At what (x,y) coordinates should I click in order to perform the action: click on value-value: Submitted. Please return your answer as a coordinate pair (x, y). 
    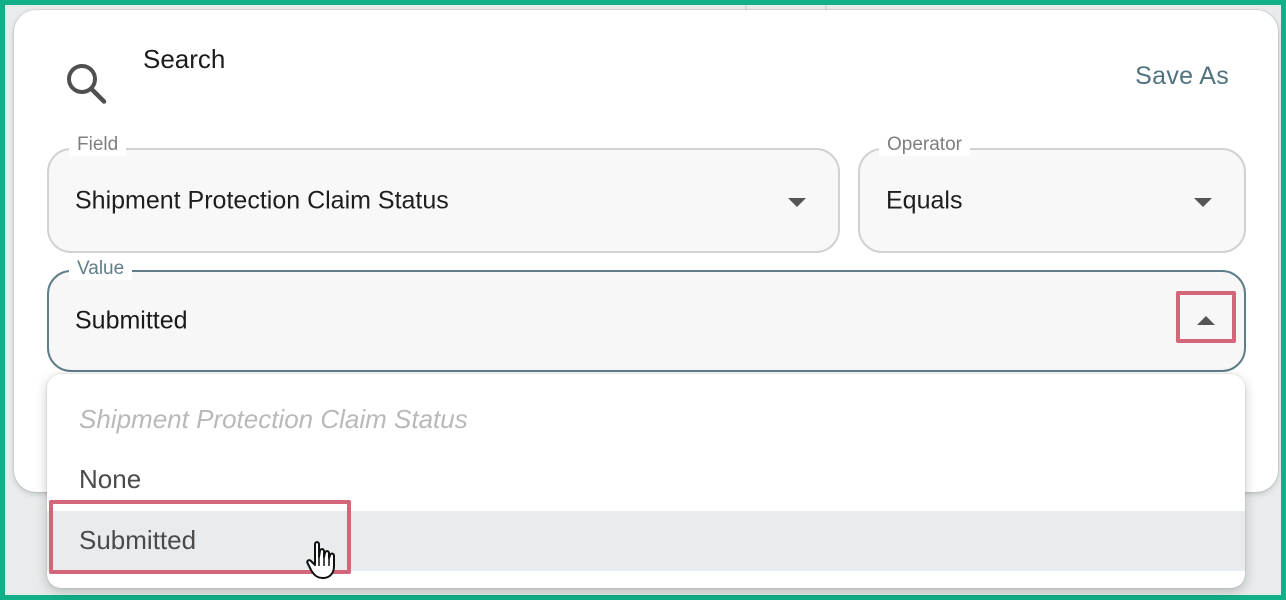
    Looking at the image, I should click on (131, 320).